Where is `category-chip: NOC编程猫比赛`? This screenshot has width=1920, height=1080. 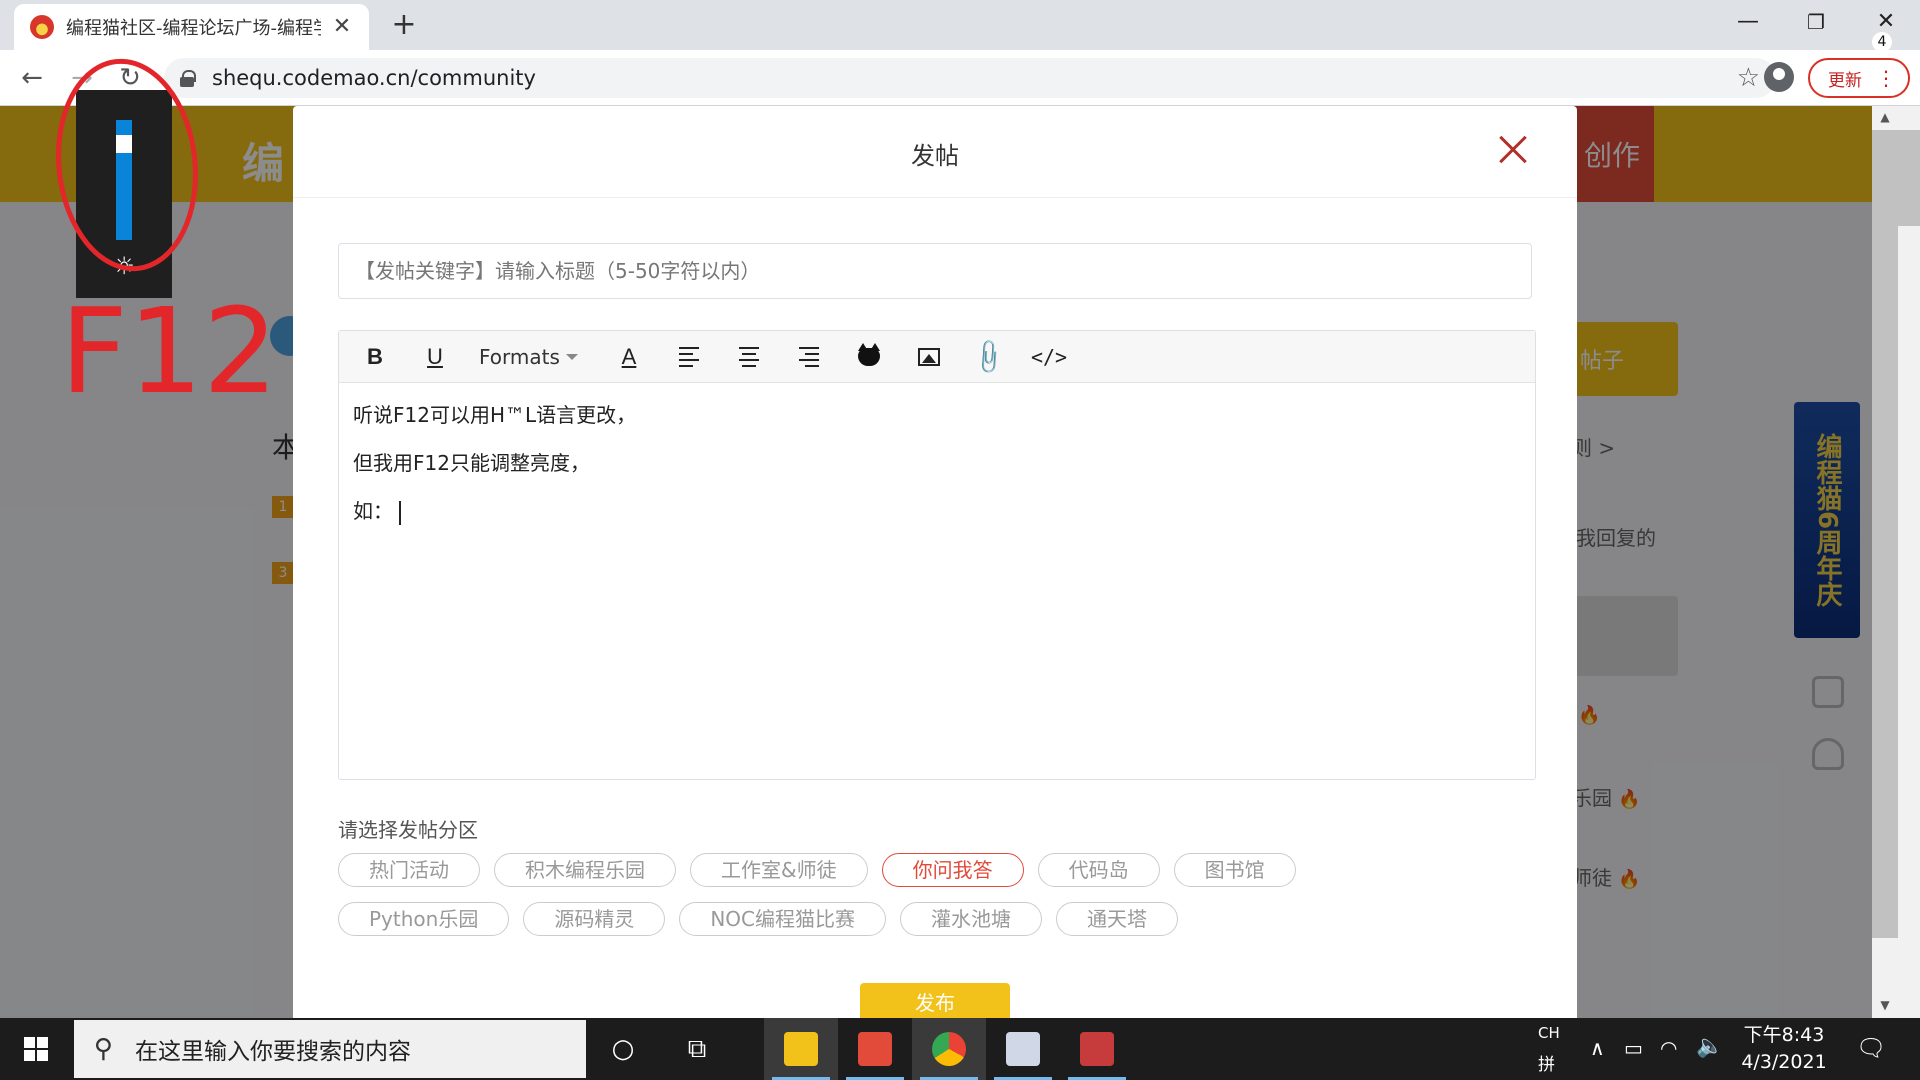
category-chip: NOC编程猫比赛 is located at coordinates (782, 919).